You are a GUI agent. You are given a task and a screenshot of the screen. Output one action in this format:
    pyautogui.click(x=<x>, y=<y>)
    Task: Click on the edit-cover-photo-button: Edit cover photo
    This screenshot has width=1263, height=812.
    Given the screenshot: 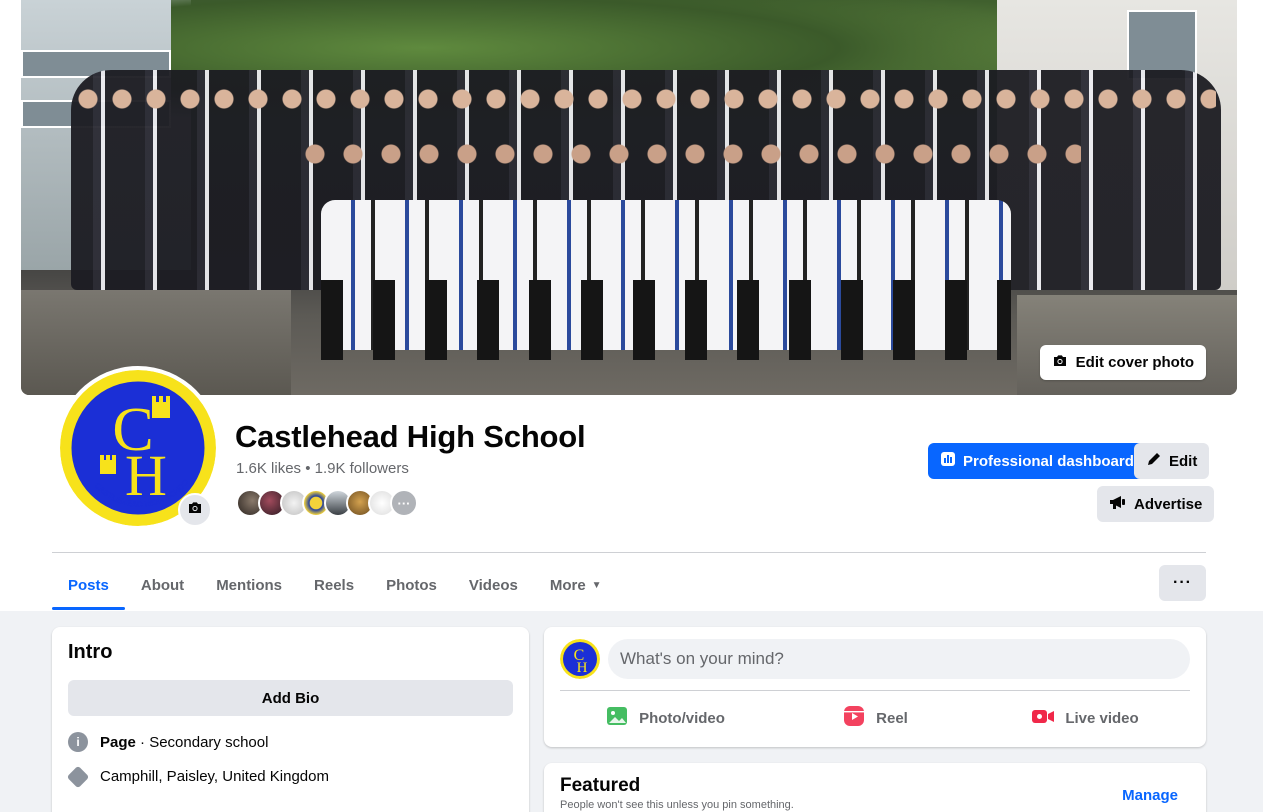 What is the action you would take?
    pyautogui.click(x=1122, y=362)
    